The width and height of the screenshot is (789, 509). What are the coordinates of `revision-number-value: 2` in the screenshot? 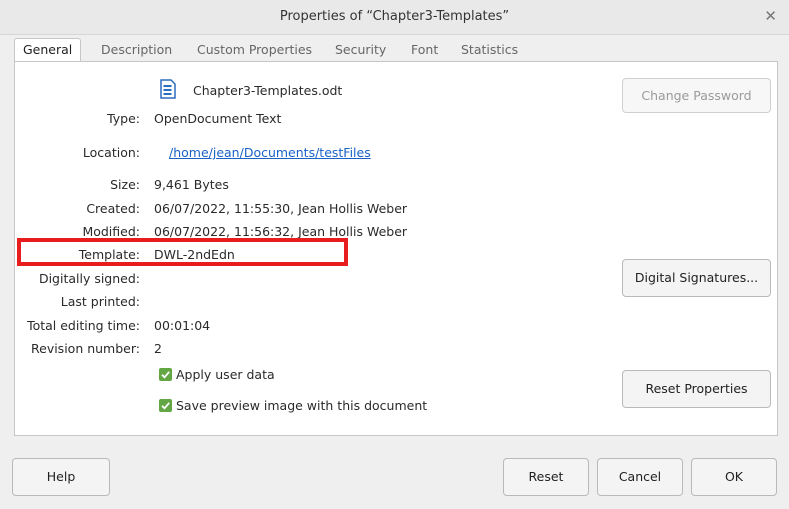 It's located at (158, 348).